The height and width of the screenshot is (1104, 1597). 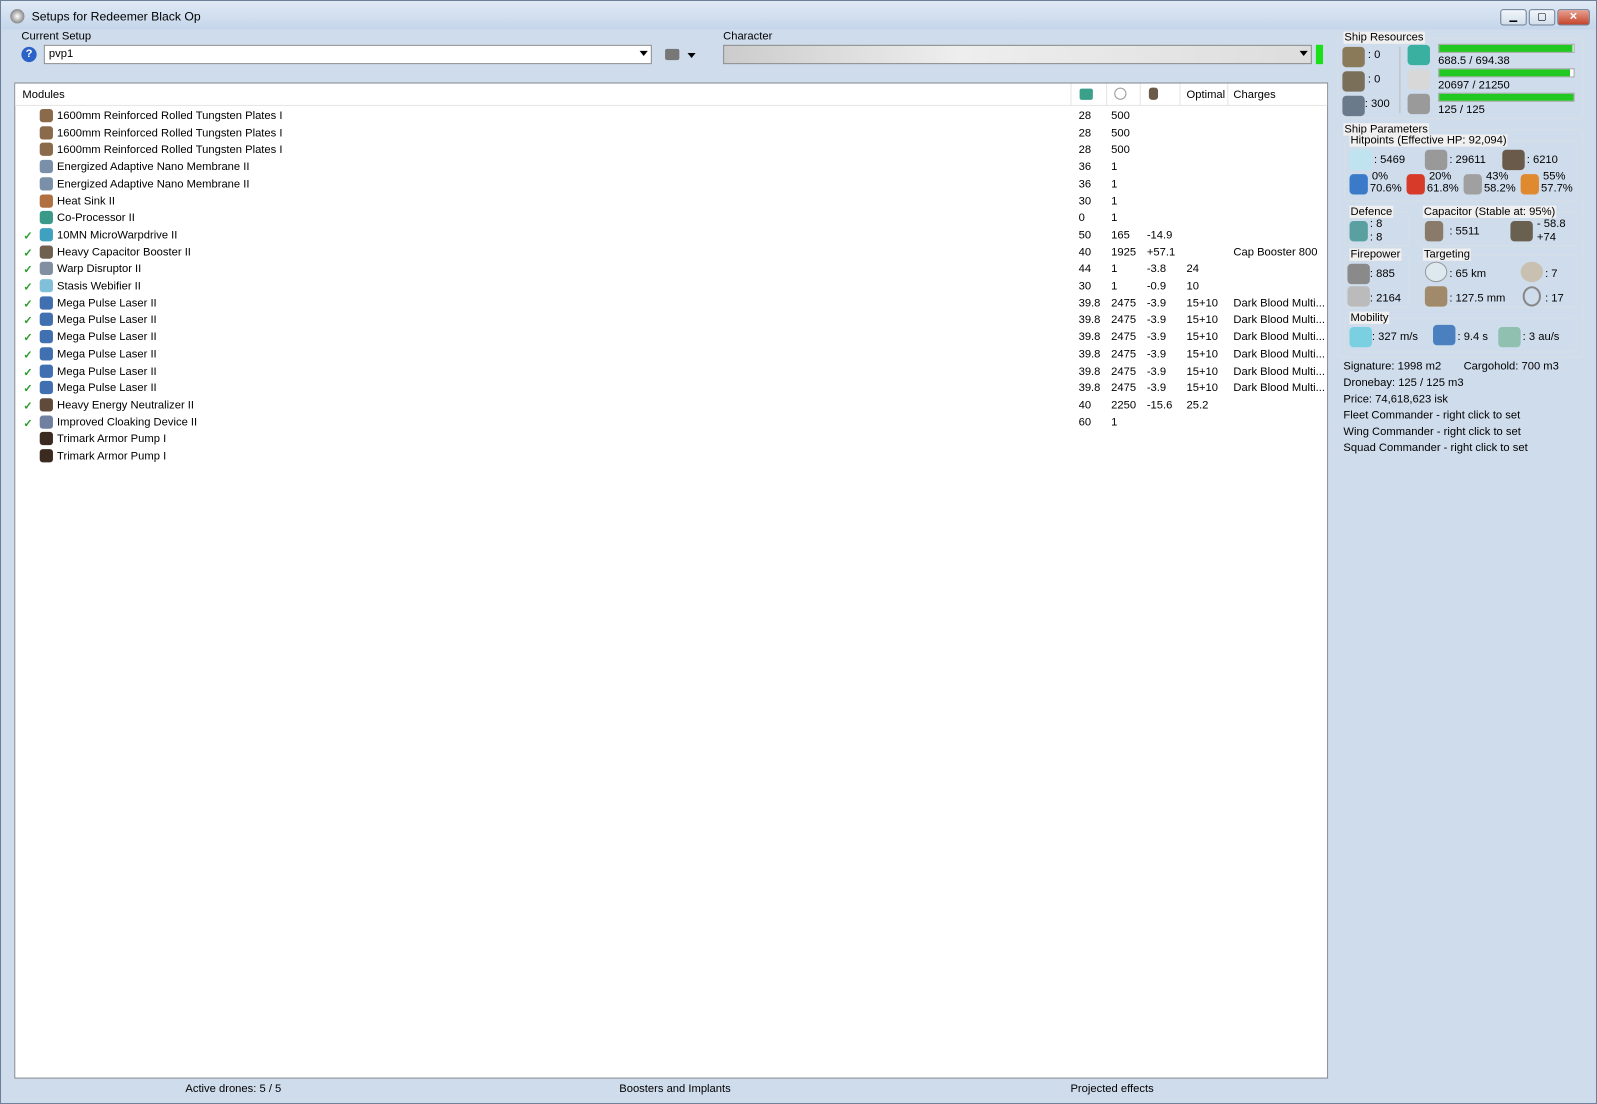 What do you see at coordinates (1360, 337) in the screenshot?
I see `velocity-icon` at bounding box center [1360, 337].